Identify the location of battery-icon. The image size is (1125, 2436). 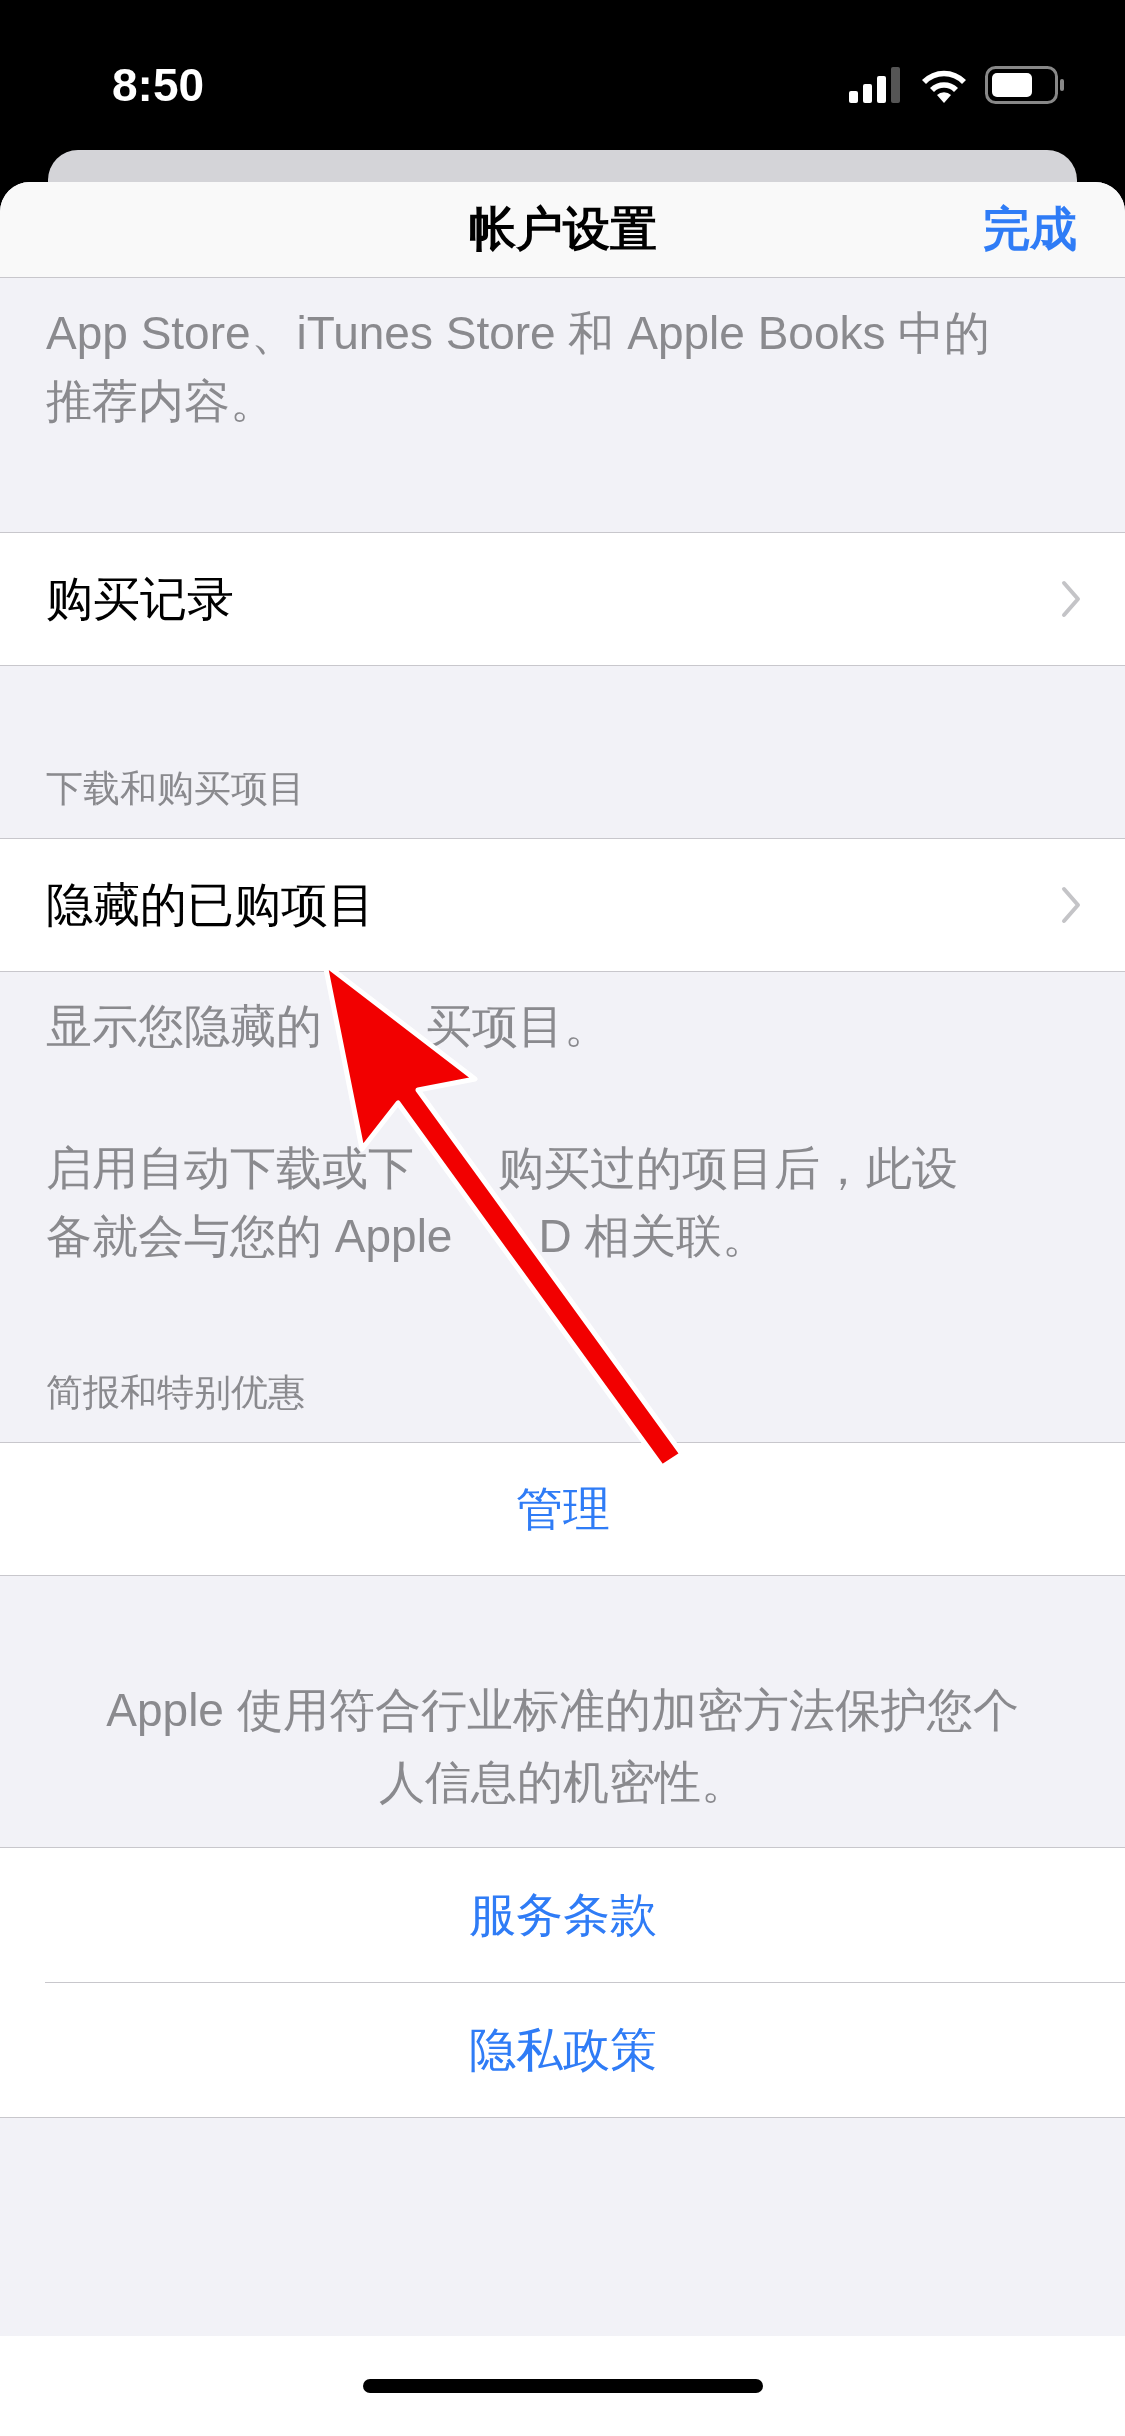
(1025, 85).